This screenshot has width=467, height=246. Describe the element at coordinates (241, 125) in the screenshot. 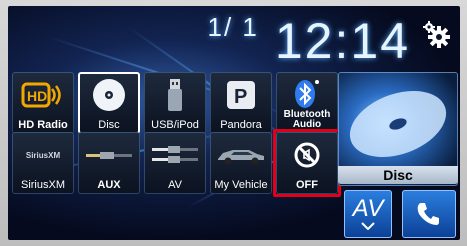

I see `source-label: Pandora` at that location.